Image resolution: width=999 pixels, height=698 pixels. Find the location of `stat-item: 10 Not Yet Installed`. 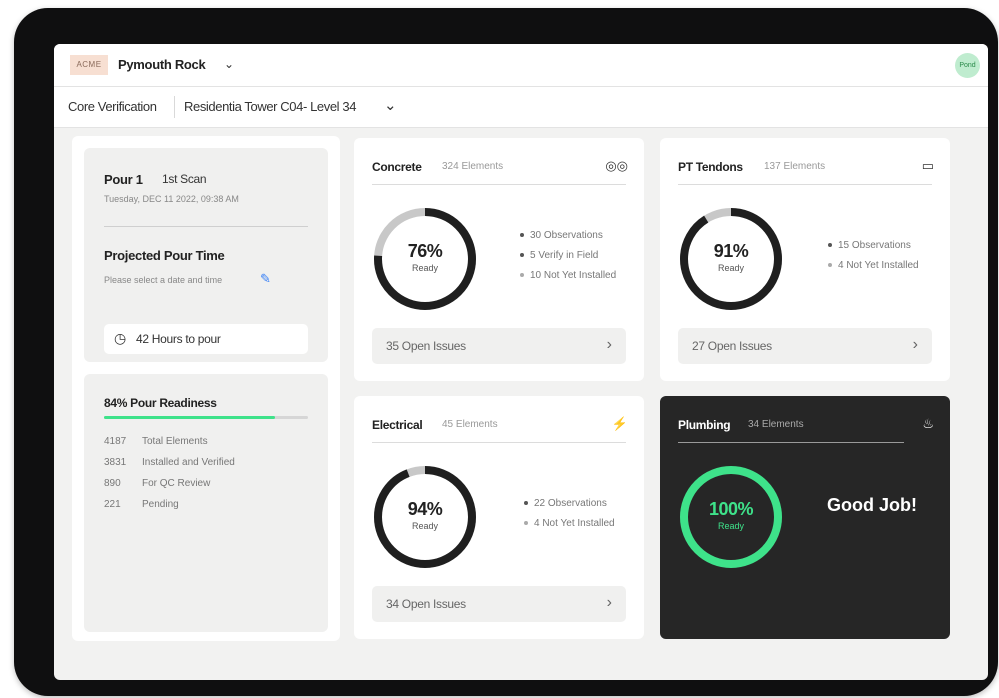

stat-item: 10 Not Yet Installed is located at coordinates (568, 275).